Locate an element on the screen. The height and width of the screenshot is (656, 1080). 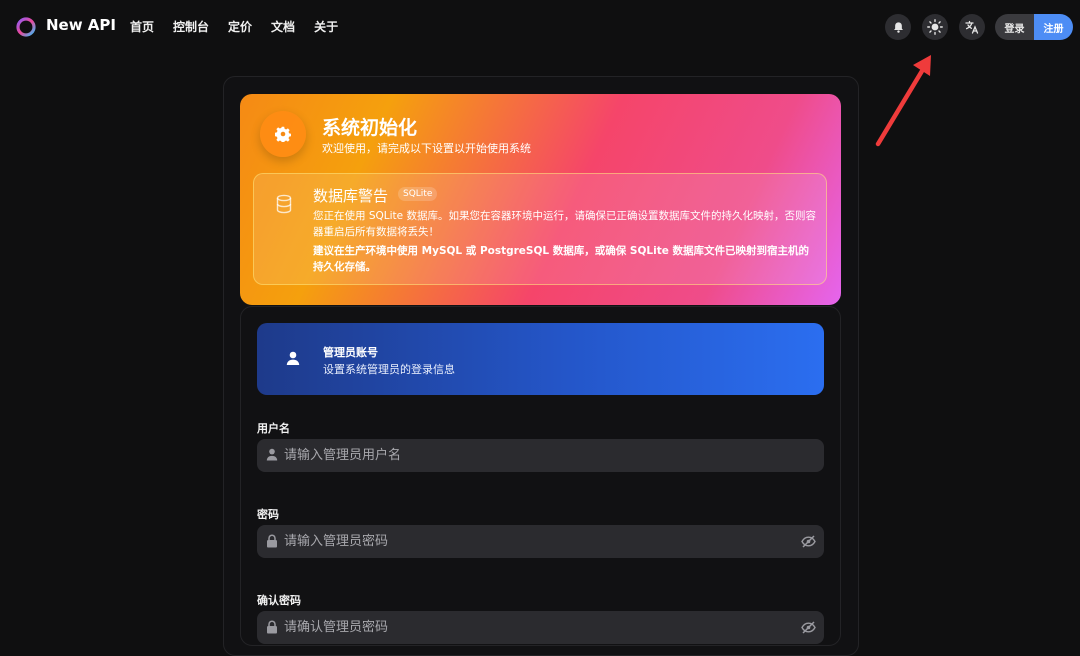
theme-toggle-button is located at coordinates (935, 27).